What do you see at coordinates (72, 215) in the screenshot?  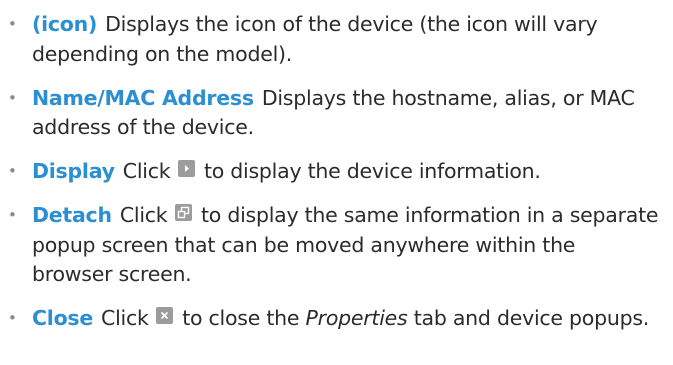 I see `term-detach: Detach` at bounding box center [72, 215].